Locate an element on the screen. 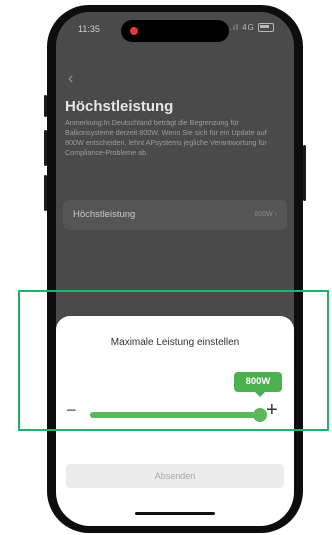  page-title: Höchstleistung is located at coordinates (119, 106).